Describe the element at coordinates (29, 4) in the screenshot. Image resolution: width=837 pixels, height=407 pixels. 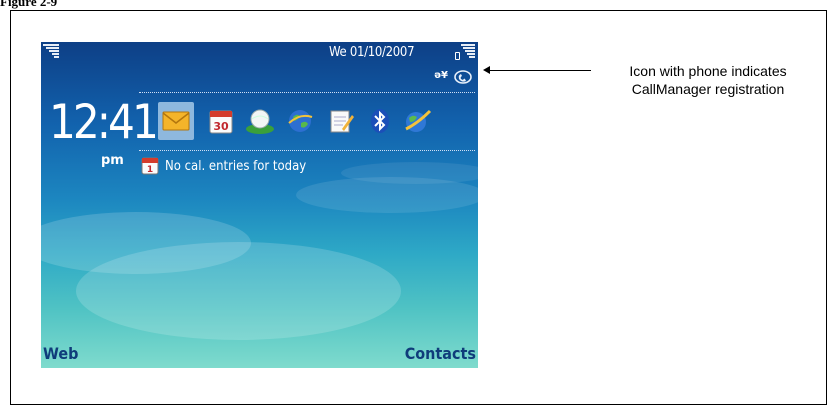
I see `figure-caption-fragment: Figure 2-9` at that location.